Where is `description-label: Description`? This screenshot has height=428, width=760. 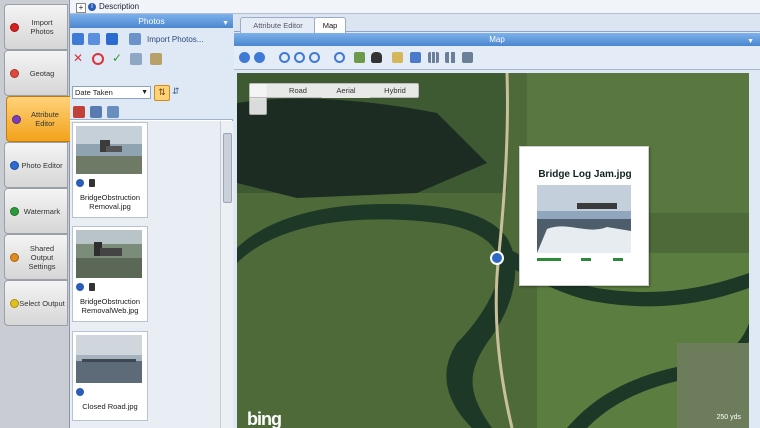
description-label: Description is located at coordinates (119, 6).